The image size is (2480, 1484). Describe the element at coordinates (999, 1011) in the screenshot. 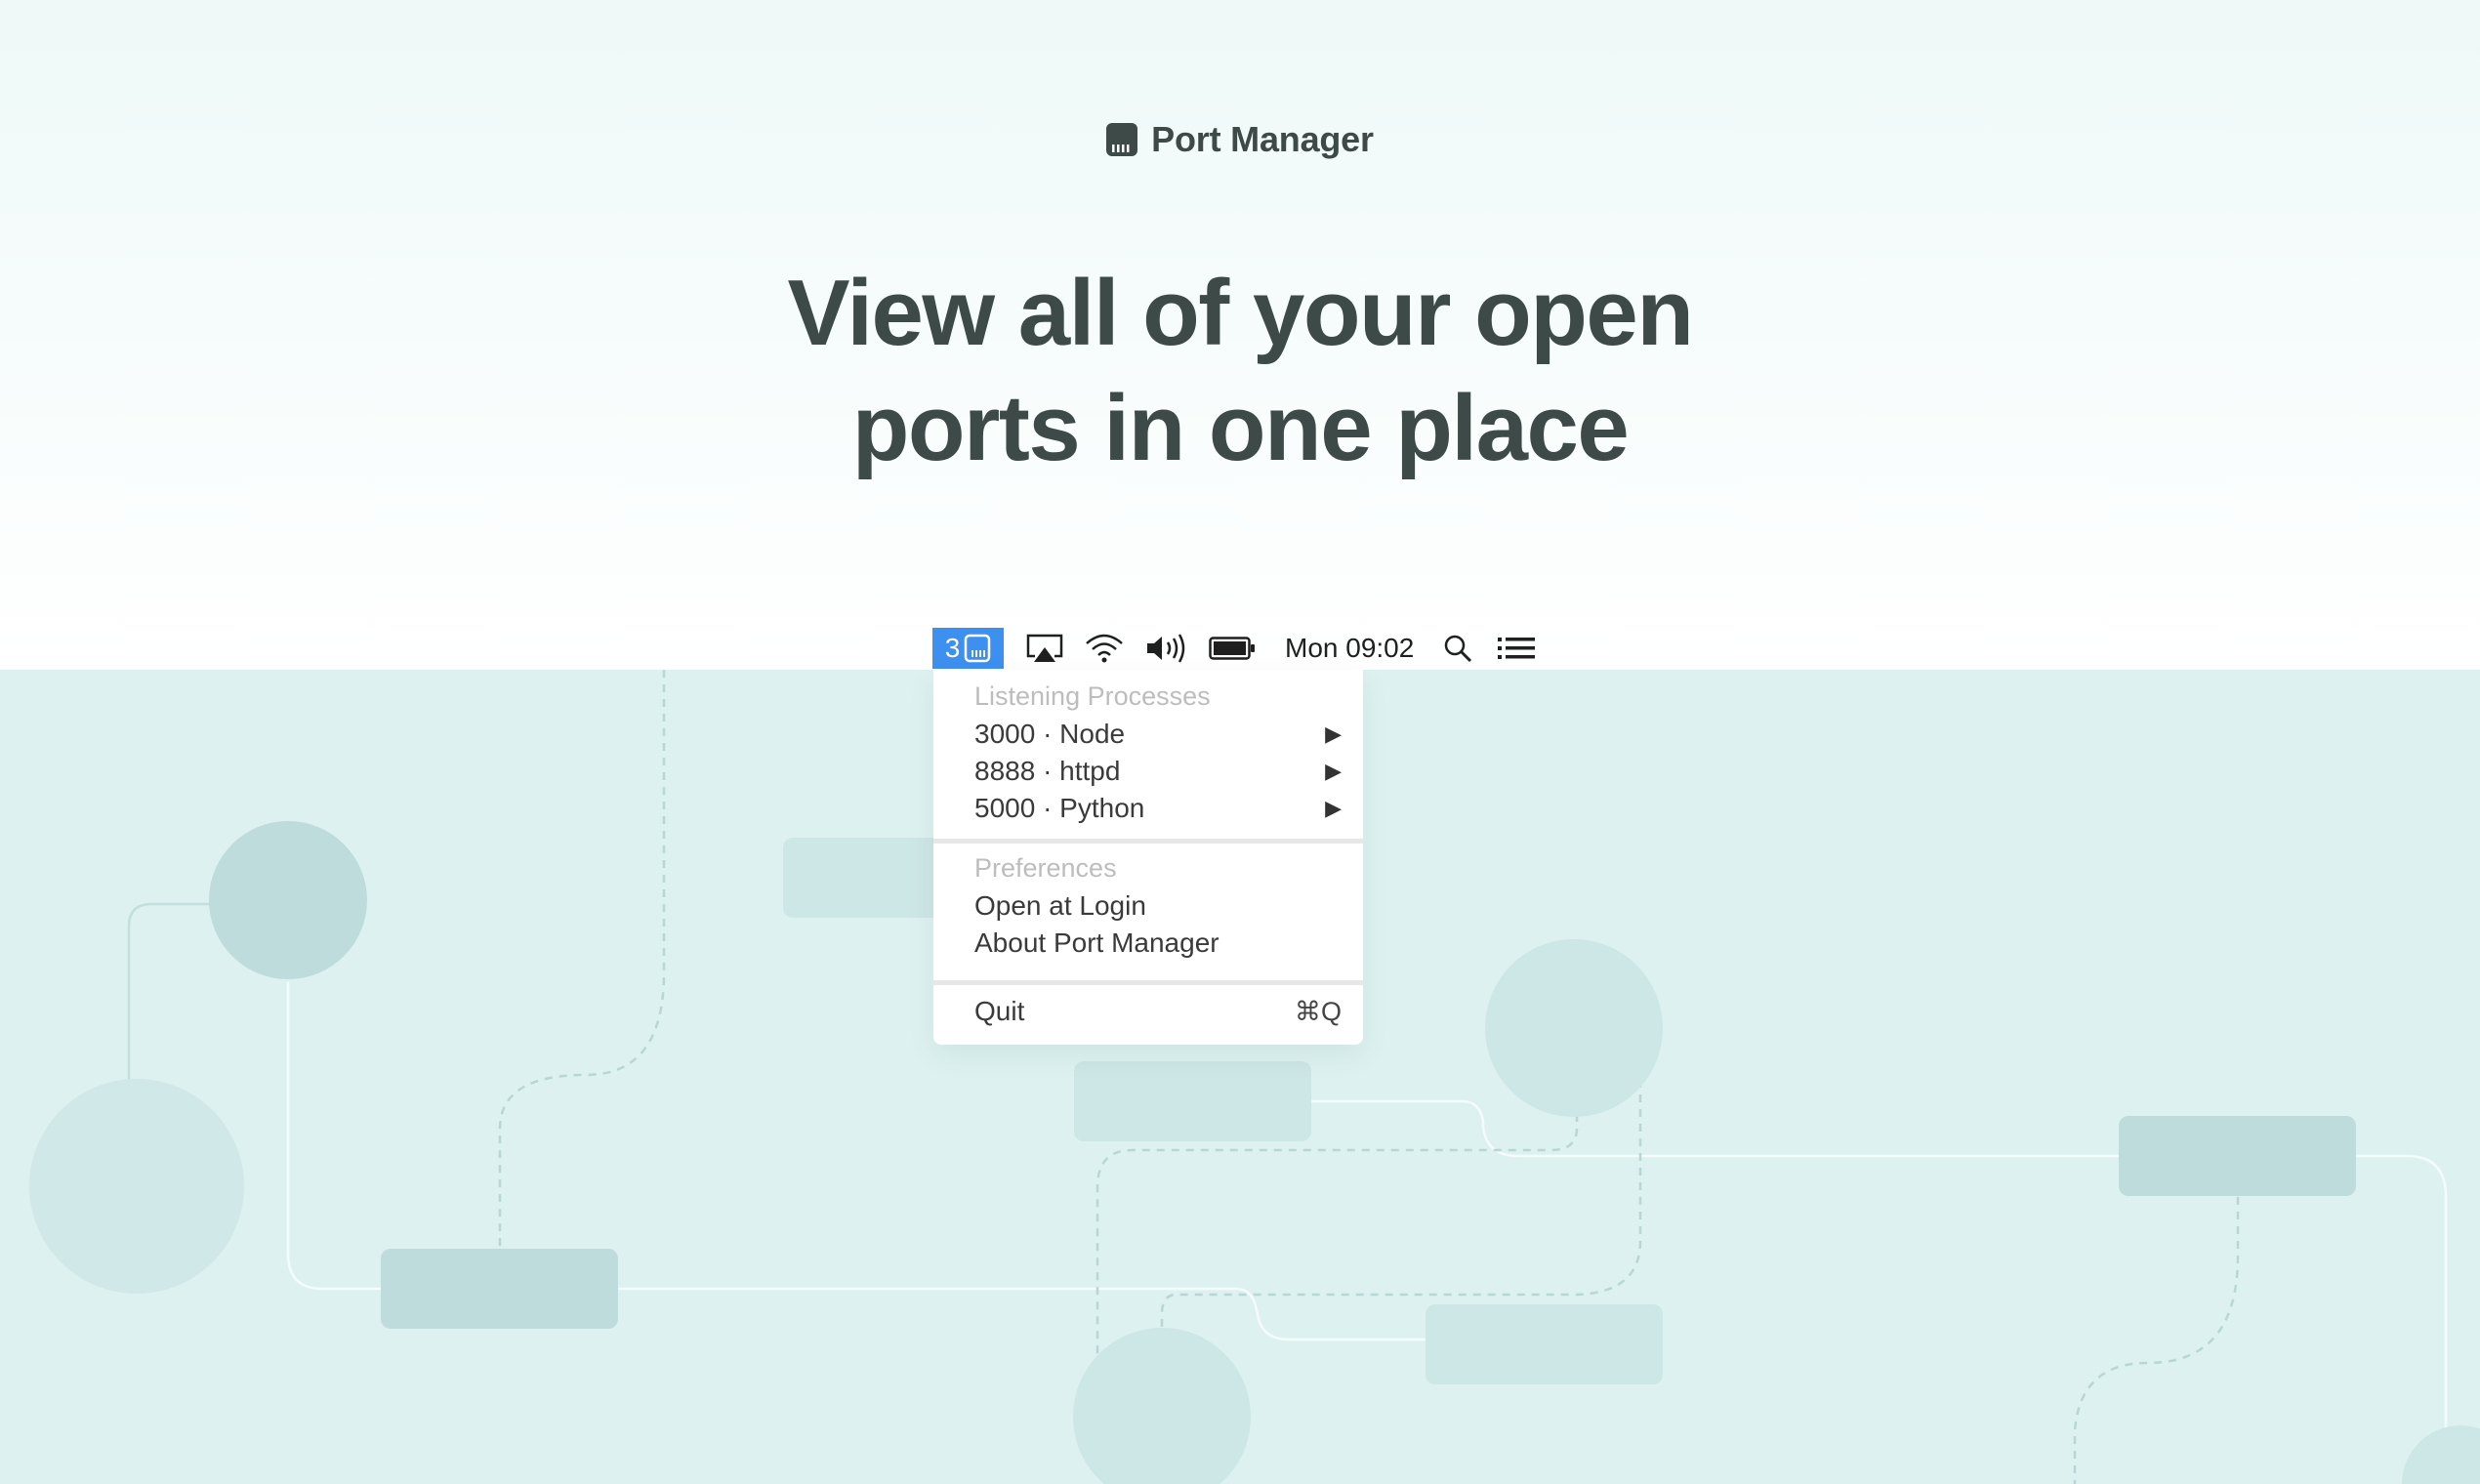

I see `menu-item-label: Quit` at that location.